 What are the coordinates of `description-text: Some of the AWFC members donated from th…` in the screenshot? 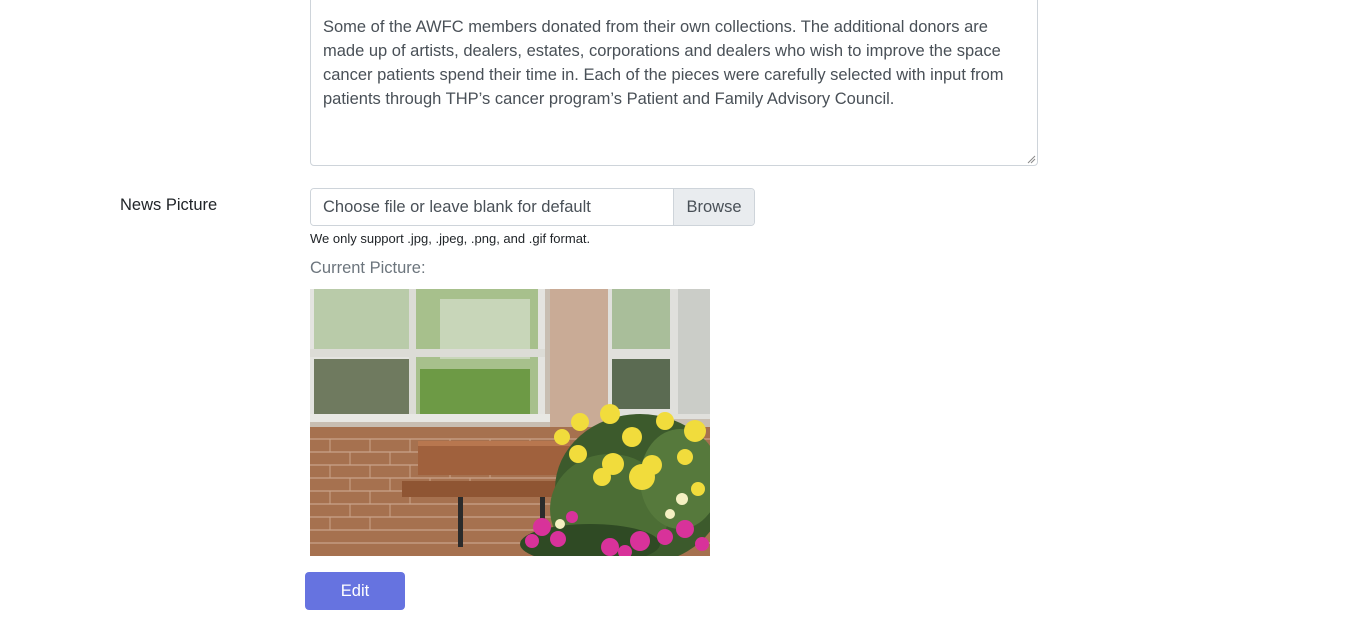 It's located at (663, 63).